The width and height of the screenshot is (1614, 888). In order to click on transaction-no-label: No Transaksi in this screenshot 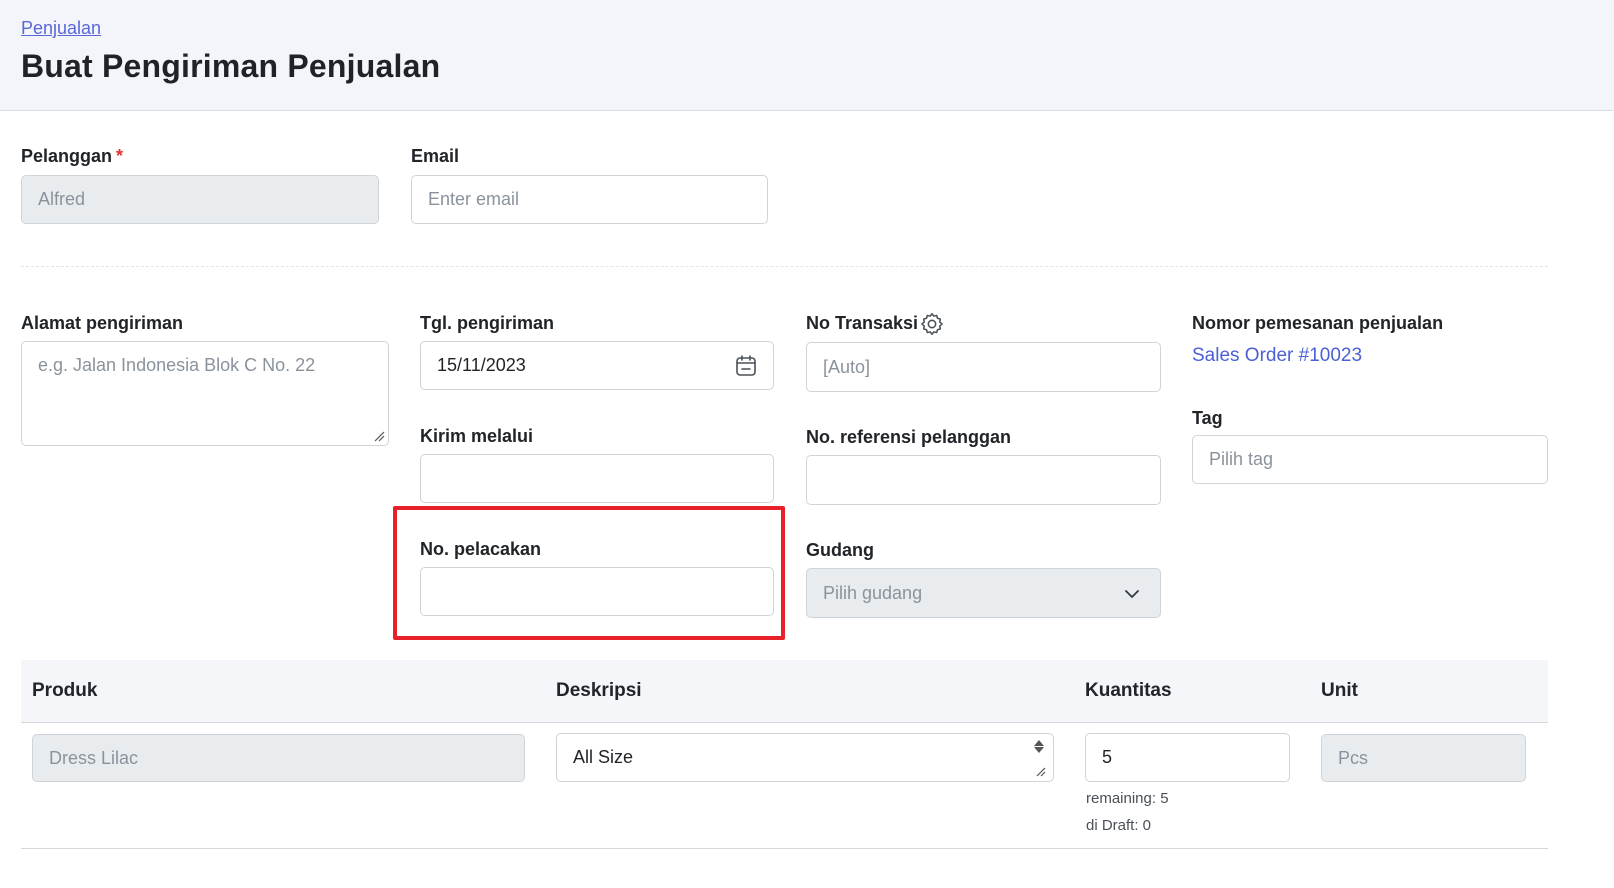, I will do `click(862, 323)`.